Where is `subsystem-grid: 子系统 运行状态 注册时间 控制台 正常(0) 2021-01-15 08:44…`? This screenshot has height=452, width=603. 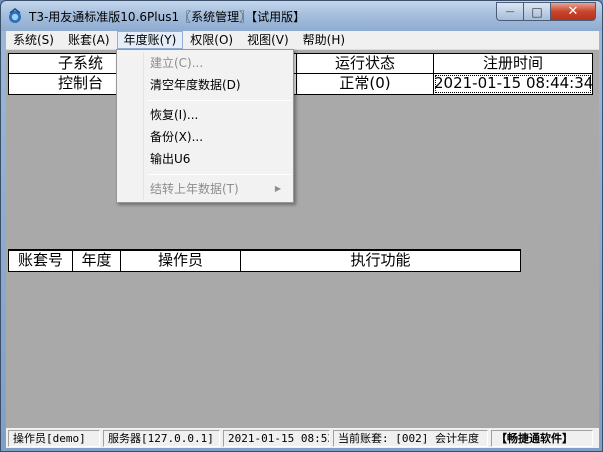
subsystem-grid: 子系统 运行状态 注册时间 控制台 正常(0) 2021-01-15 08:44… is located at coordinates (300, 74).